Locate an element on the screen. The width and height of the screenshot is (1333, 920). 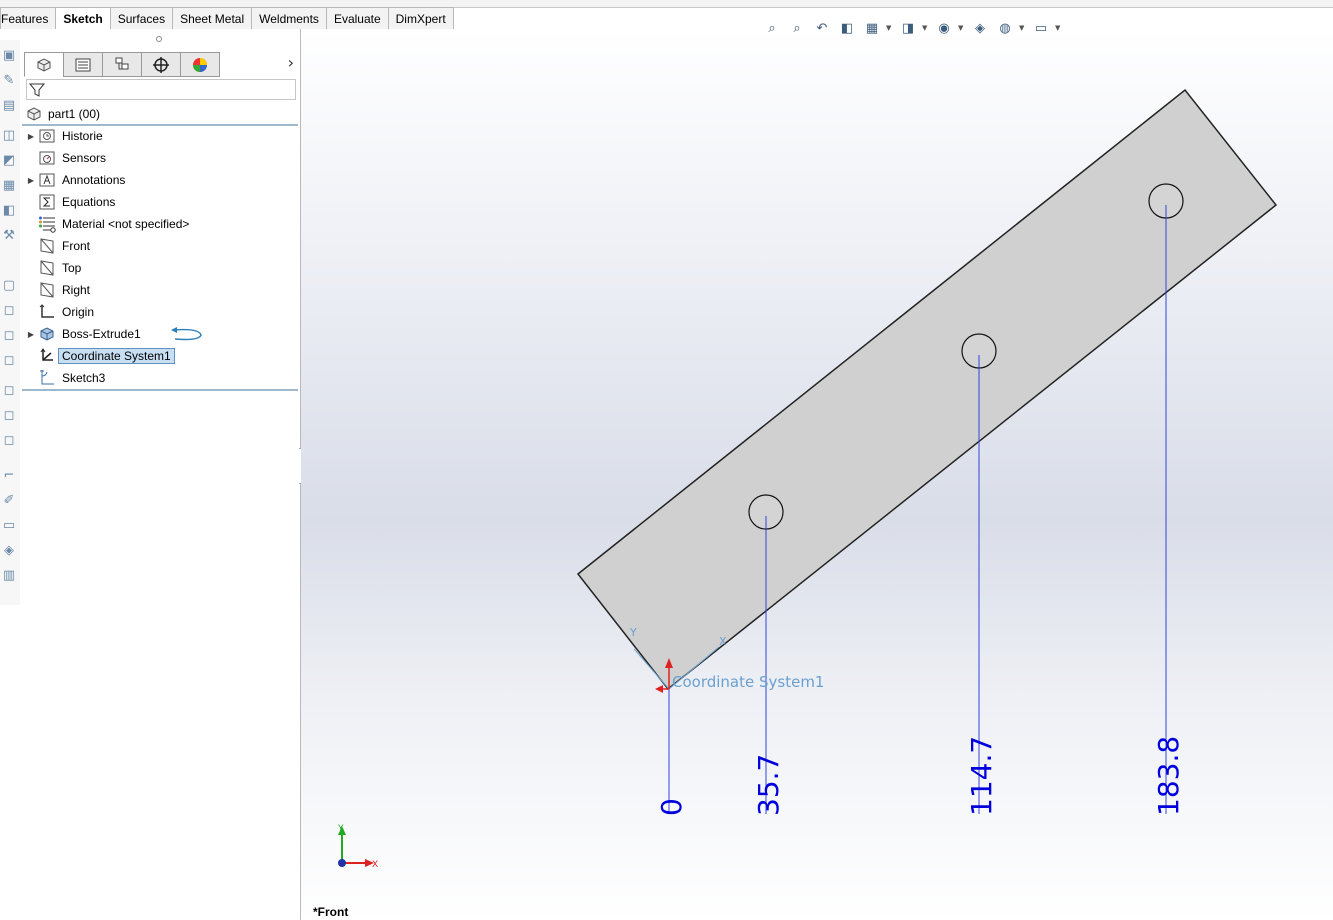
part-icon: ◈ is located at coordinates (9, 551).